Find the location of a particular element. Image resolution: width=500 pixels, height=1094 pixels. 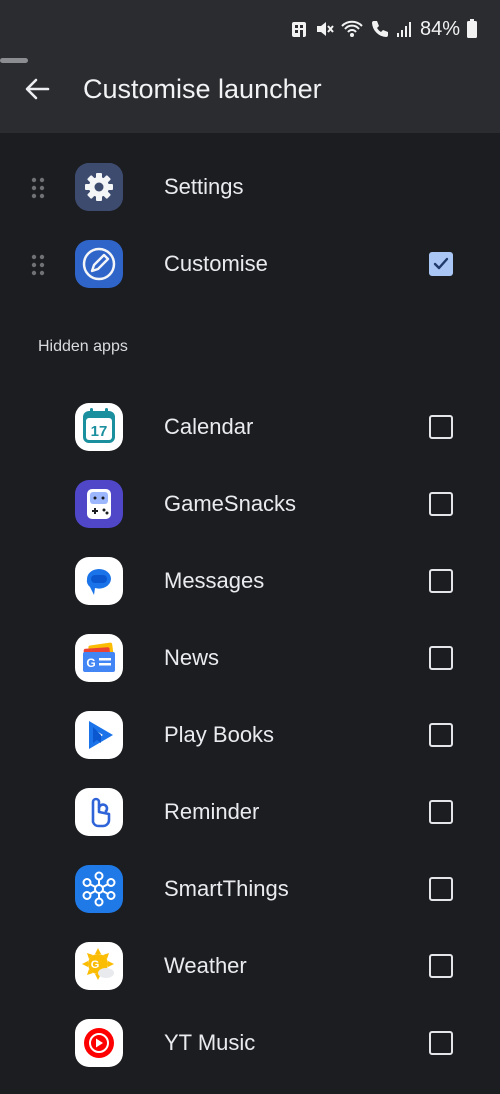

app-label: Weather is located at coordinates (205, 965).